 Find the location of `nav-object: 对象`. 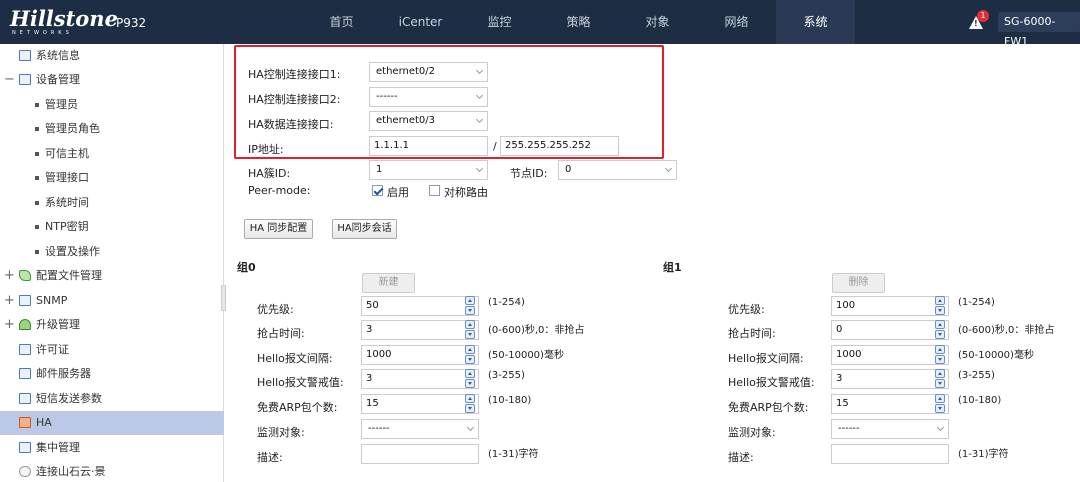

nav-object: 对象 is located at coordinates (657, 22).